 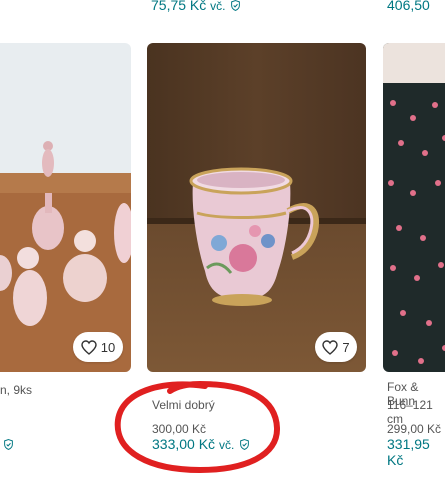 What do you see at coordinates (108, 347) in the screenshot?
I see `favourite-count-1: 10` at bounding box center [108, 347].